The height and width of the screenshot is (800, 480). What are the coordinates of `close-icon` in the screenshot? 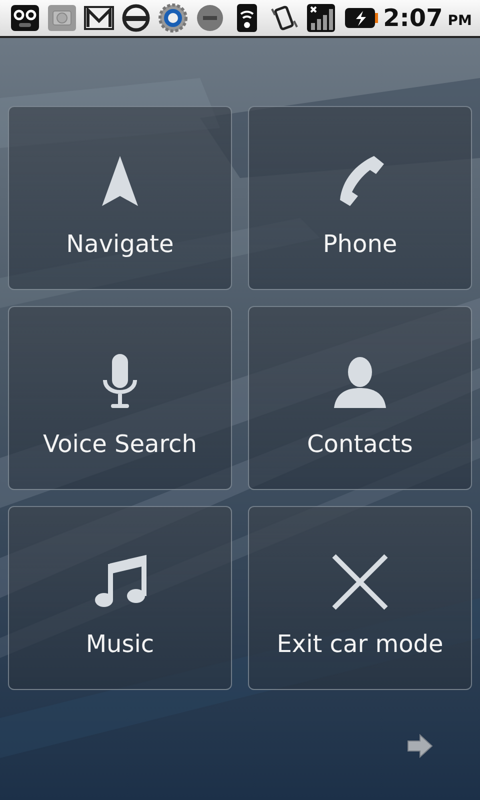 It's located at (360, 582).